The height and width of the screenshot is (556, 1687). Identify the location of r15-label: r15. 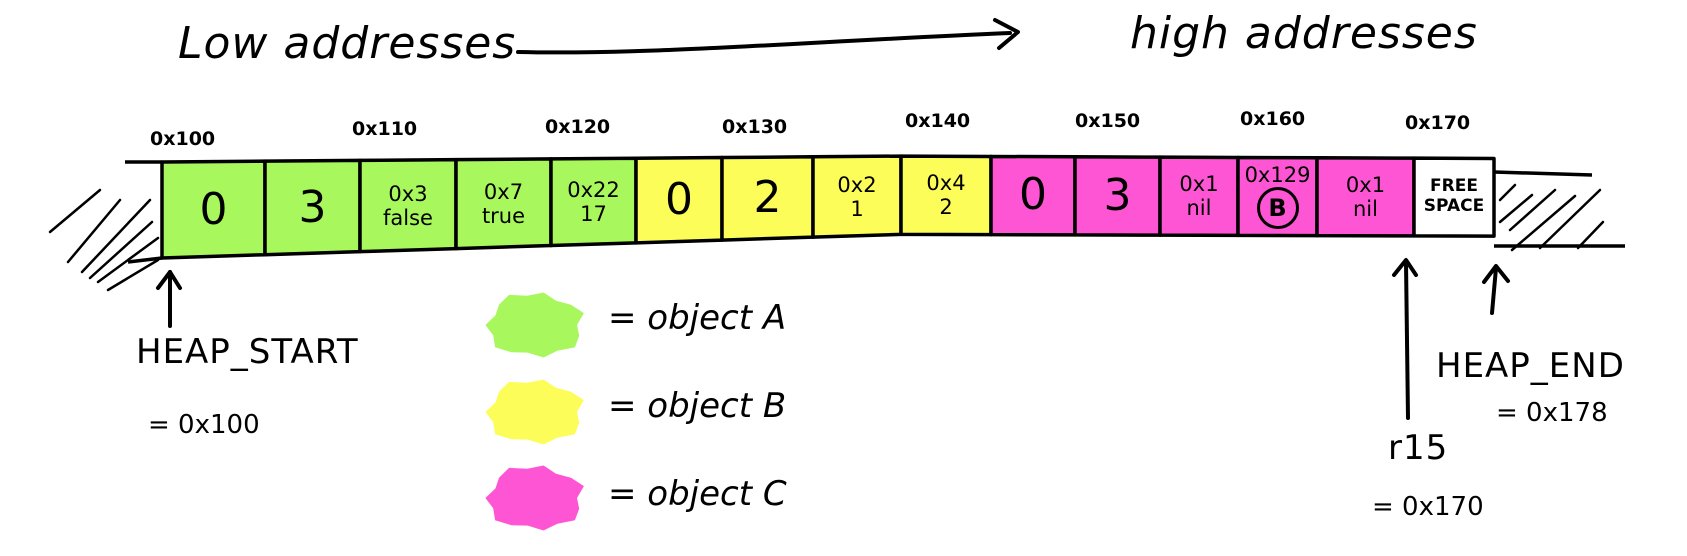
(1418, 448).